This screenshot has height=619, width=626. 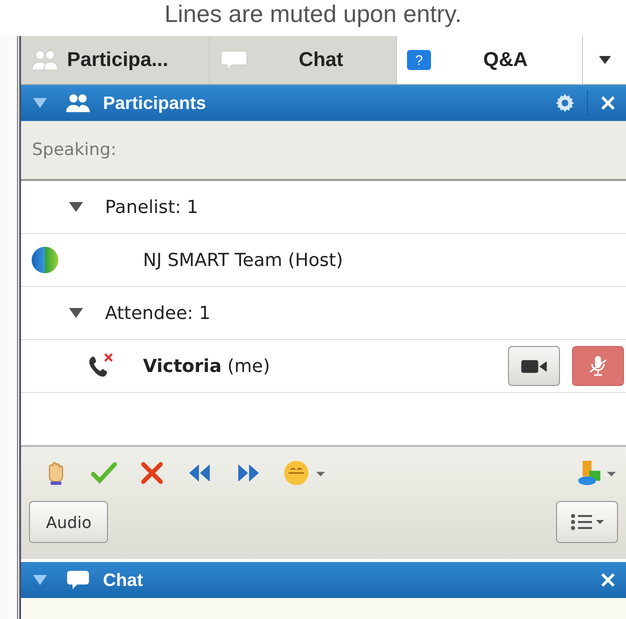 I want to click on emoticon-dropdown-icon, so click(x=304, y=473).